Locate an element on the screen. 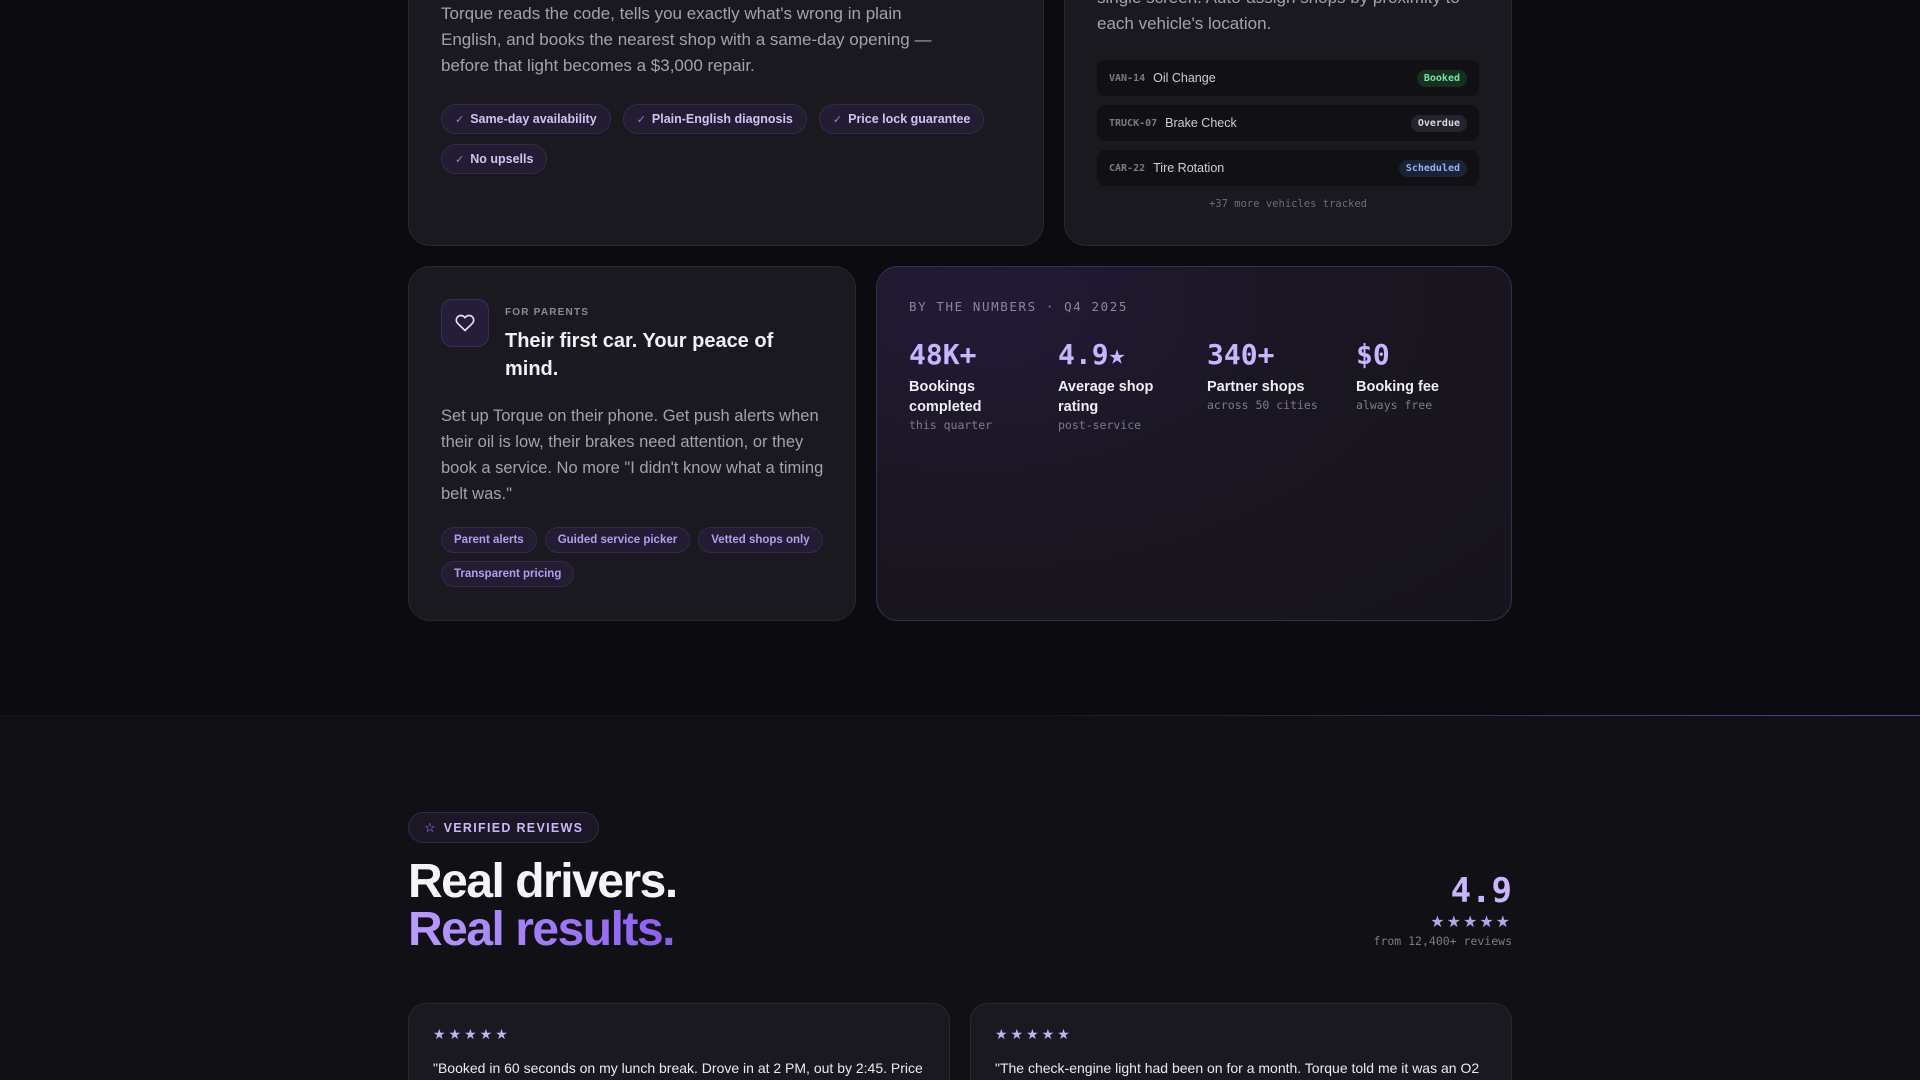 This screenshot has width=1920, height=1080. stat-sub: always free is located at coordinates (1394, 405).